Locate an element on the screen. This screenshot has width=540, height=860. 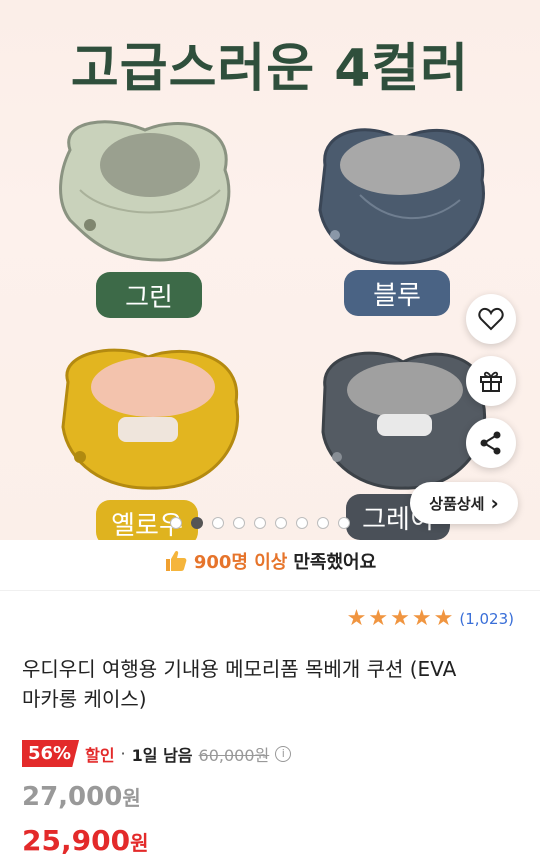
gift-icon is located at coordinates (491, 381).